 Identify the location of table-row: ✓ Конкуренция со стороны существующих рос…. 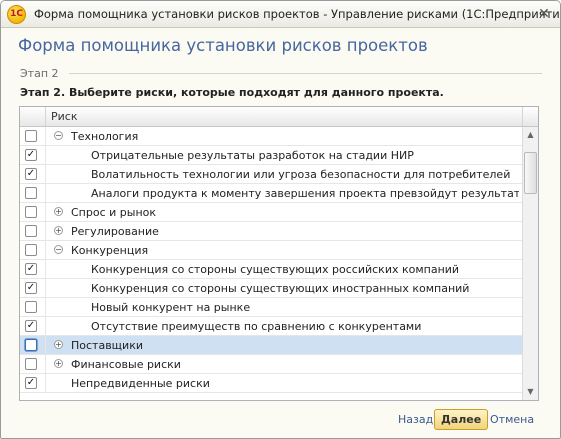
(271, 269).